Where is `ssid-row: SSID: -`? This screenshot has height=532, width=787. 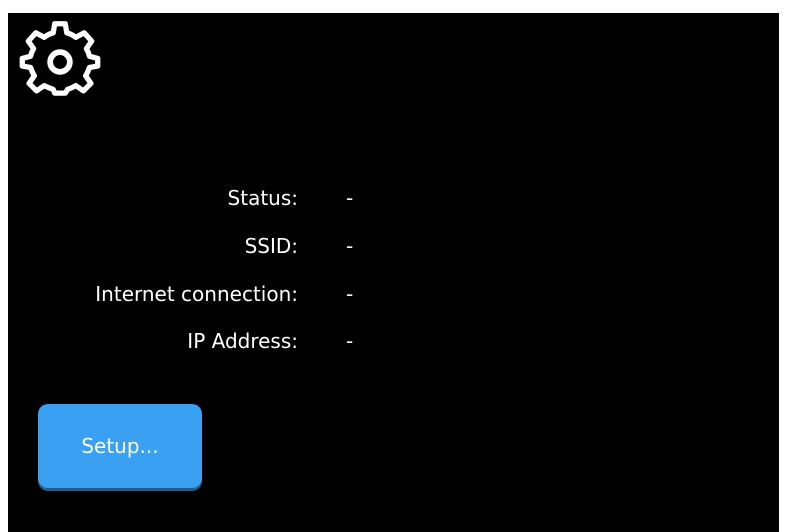
ssid-row: SSID: - is located at coordinates (218, 246).